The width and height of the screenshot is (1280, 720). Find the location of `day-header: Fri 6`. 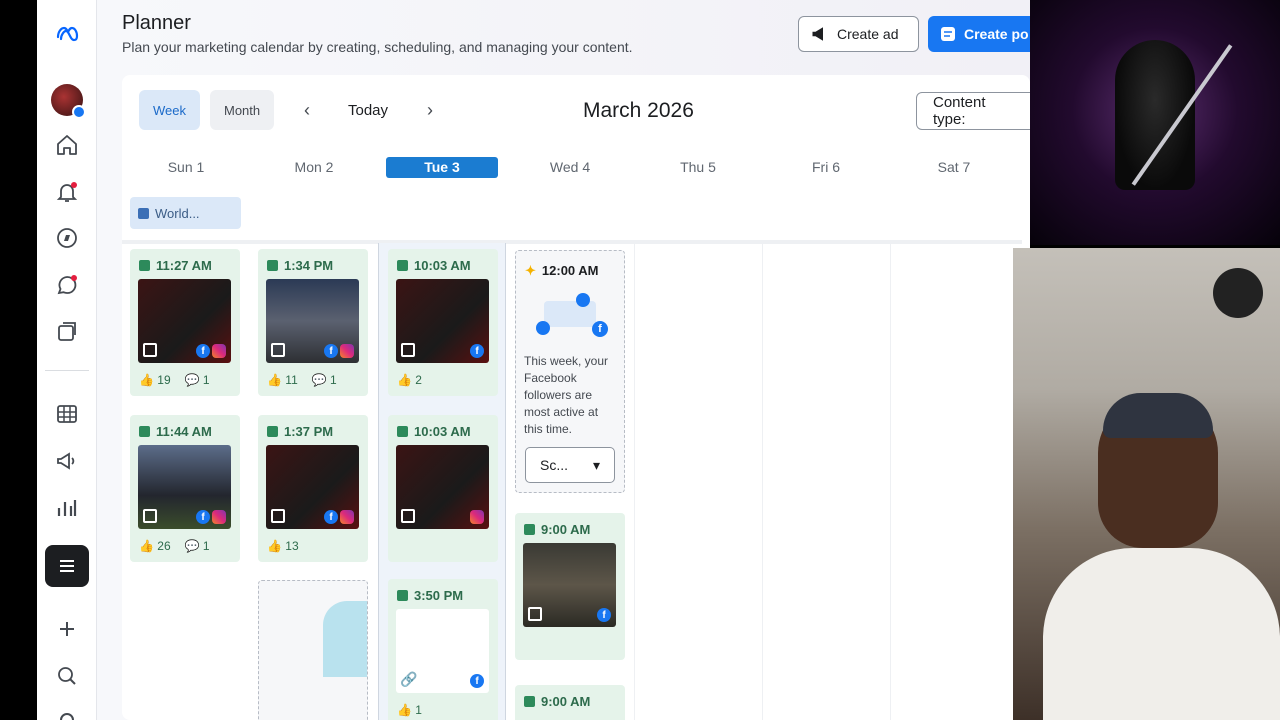

day-header: Fri 6 is located at coordinates (826, 167).